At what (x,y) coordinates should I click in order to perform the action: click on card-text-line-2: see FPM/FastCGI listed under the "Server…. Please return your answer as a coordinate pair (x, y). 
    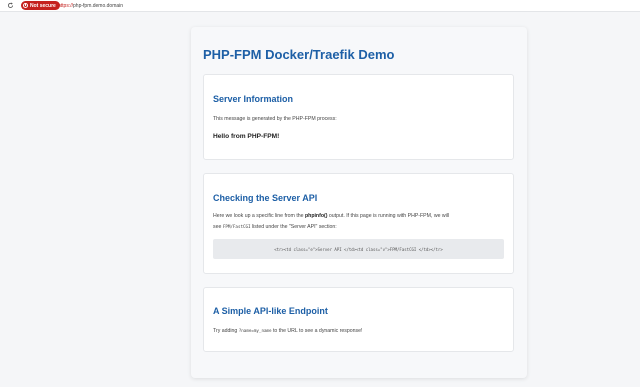
    Looking at the image, I should click on (275, 227).